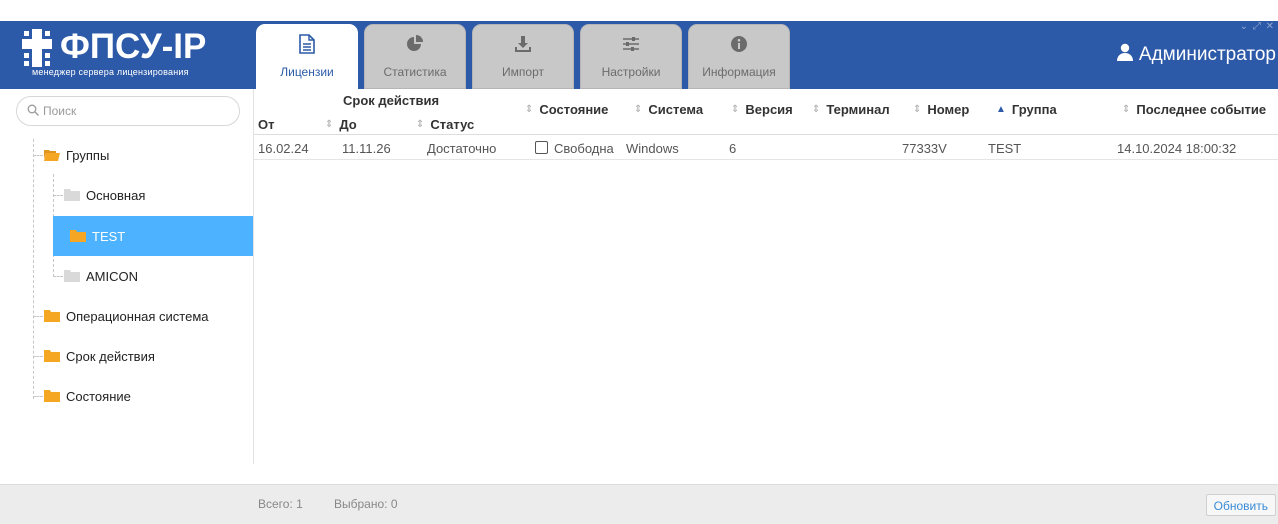 The width and height of the screenshot is (1278, 524). What do you see at coordinates (1177, 148) in the screenshot?
I see `cell-last-event: 14.10.2024 18:00:32` at bounding box center [1177, 148].